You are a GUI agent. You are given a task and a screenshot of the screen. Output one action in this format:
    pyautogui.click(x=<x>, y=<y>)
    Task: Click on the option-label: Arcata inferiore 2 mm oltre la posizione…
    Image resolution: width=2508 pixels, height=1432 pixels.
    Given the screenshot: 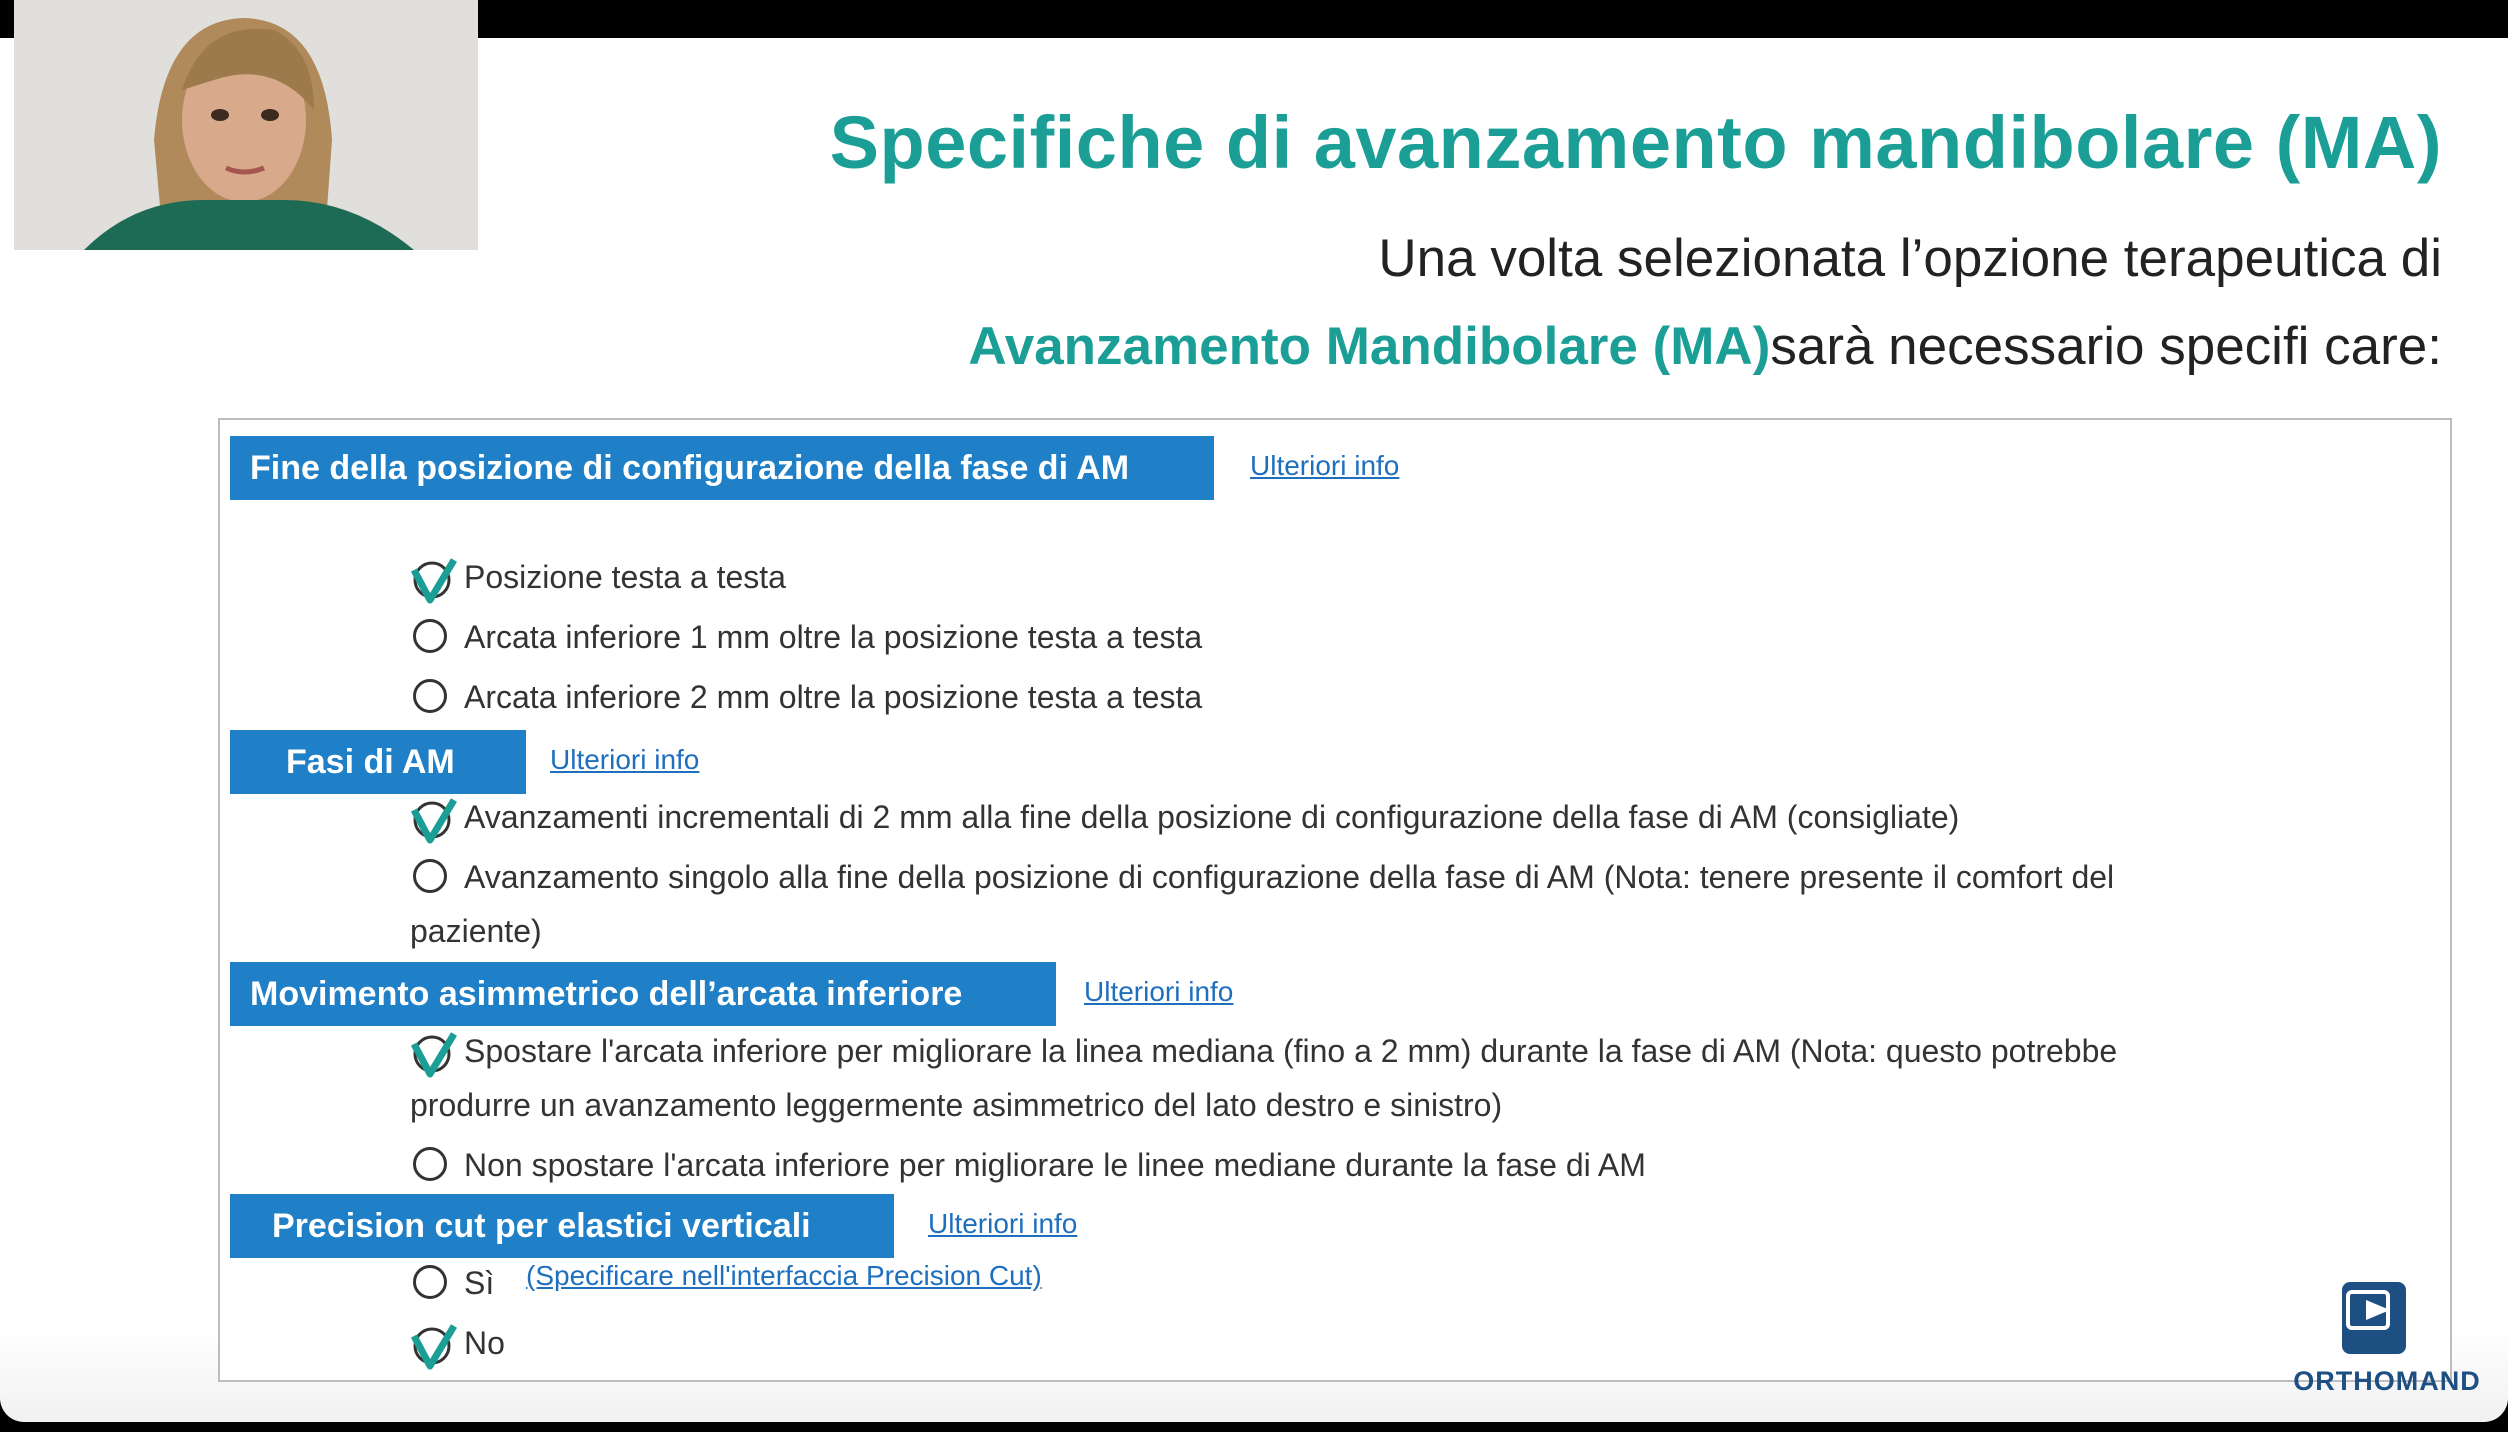 What is the action you would take?
    pyautogui.click(x=833, y=697)
    